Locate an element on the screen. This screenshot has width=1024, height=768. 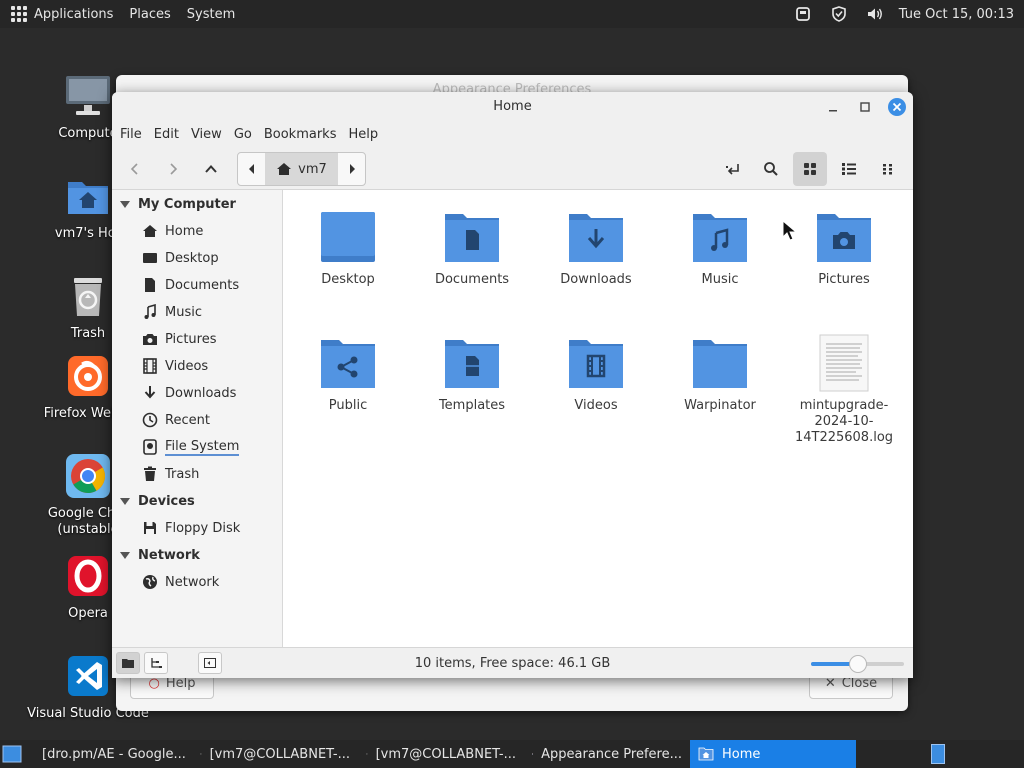
expander-icon is located at coordinates (125, 501).